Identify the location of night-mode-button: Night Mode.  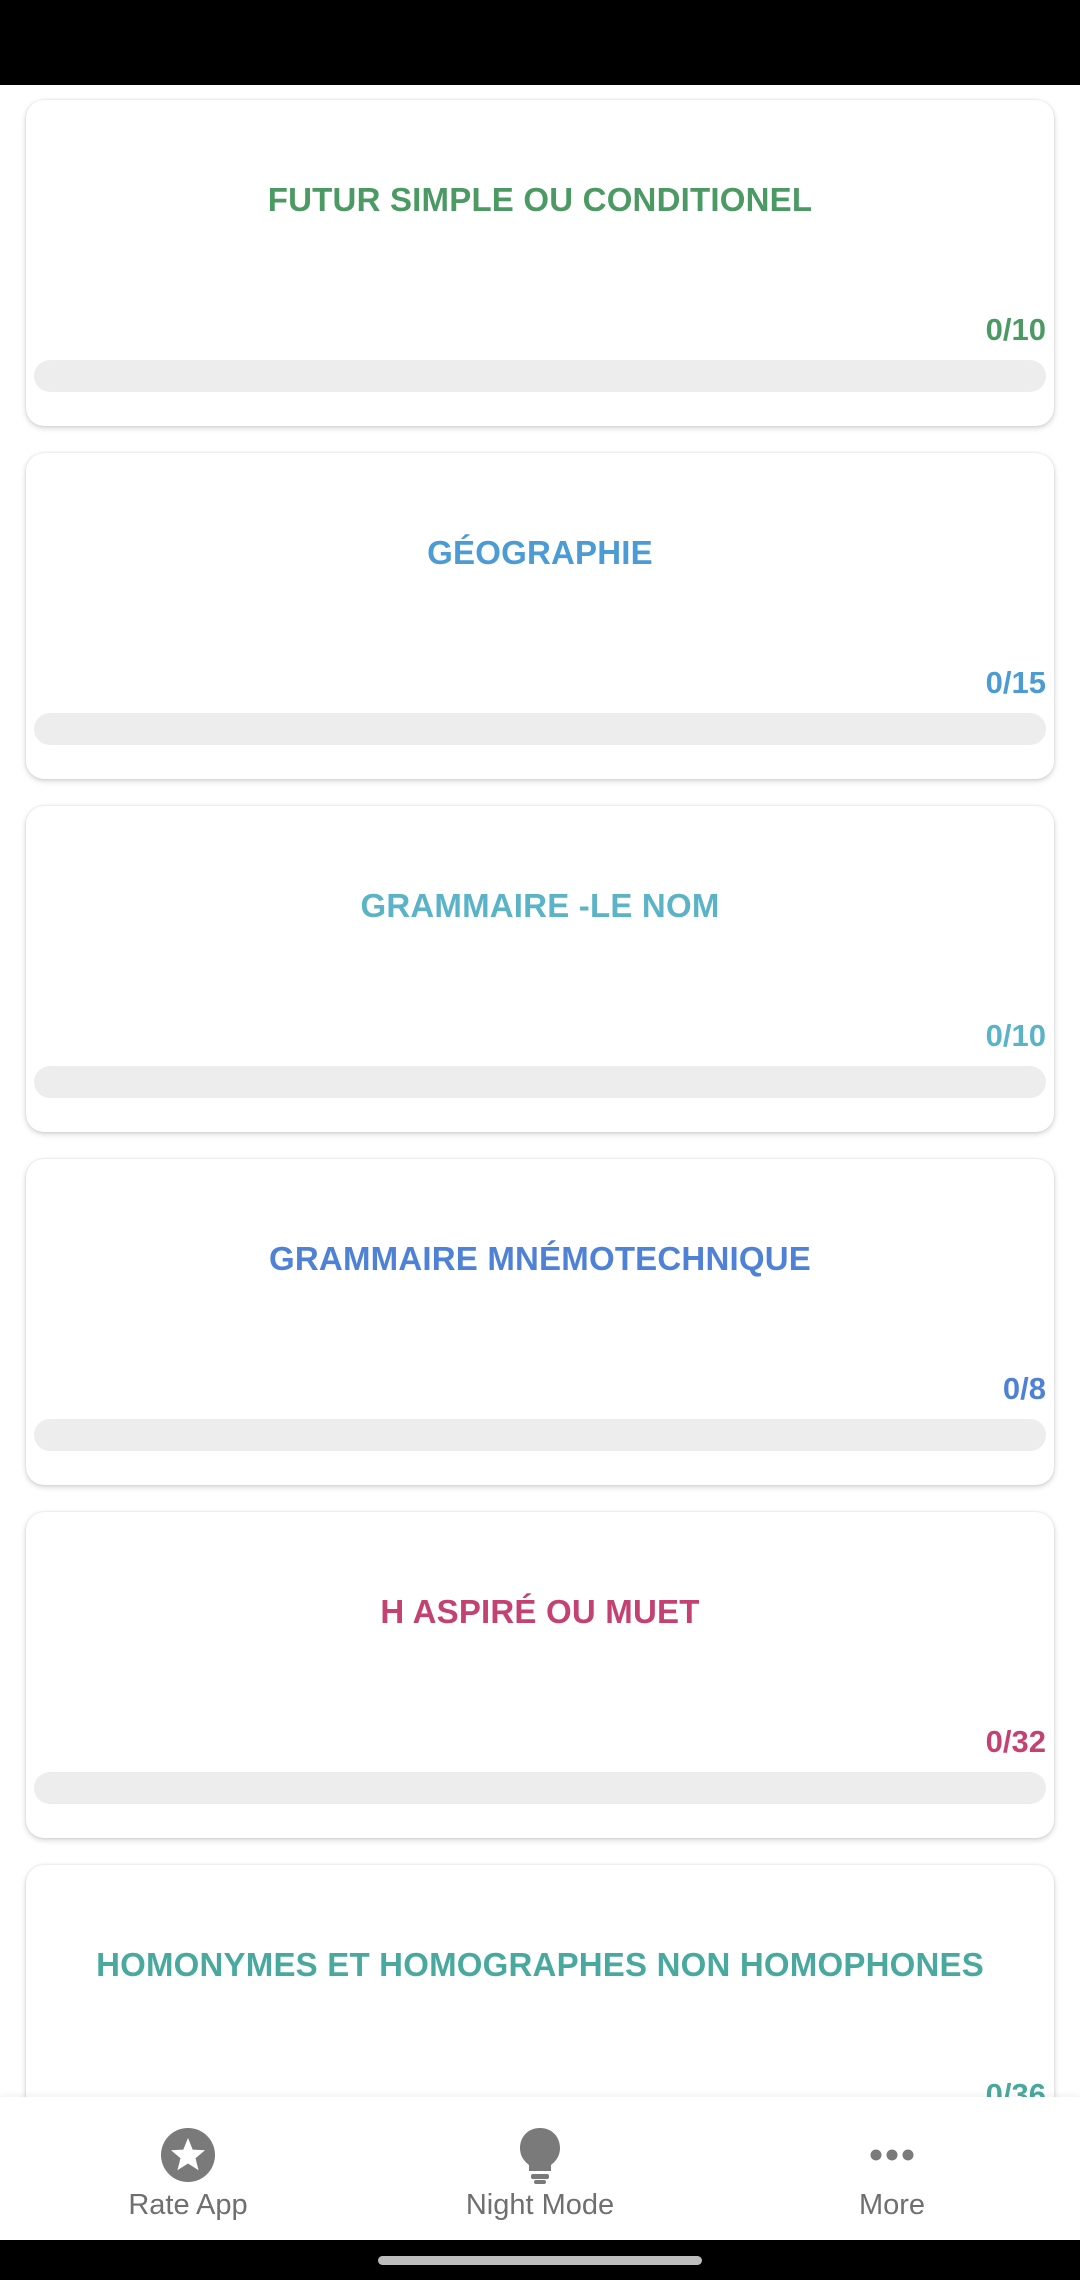
(540, 2168).